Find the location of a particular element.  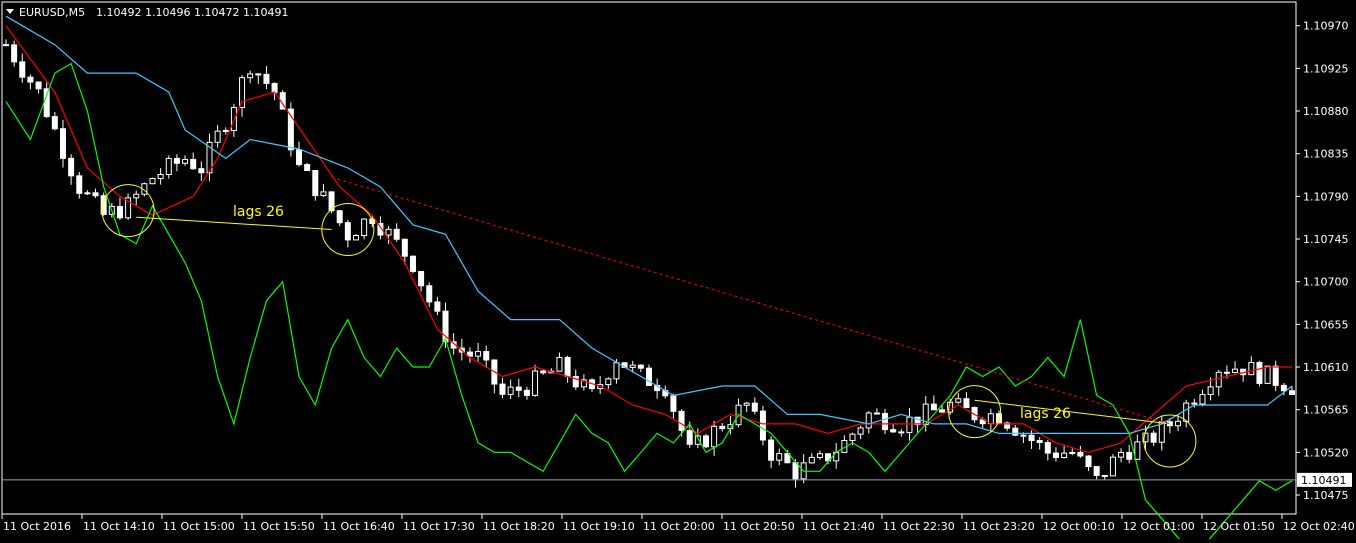

y-tick-label: 1.10745 is located at coordinates (1326, 239).